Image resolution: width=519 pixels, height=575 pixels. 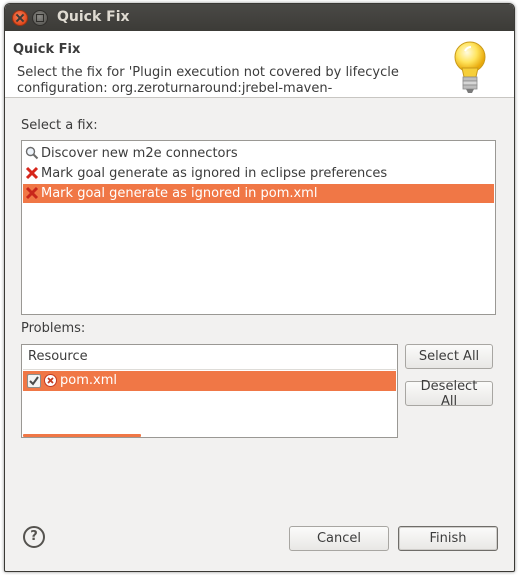 I want to click on close-icon, so click(x=20, y=18).